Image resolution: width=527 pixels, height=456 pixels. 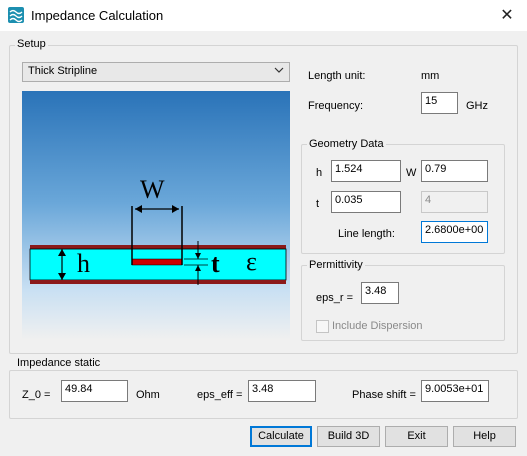 What do you see at coordinates (334, 298) in the screenshot?
I see `eps-r-label: eps_r =` at bounding box center [334, 298].